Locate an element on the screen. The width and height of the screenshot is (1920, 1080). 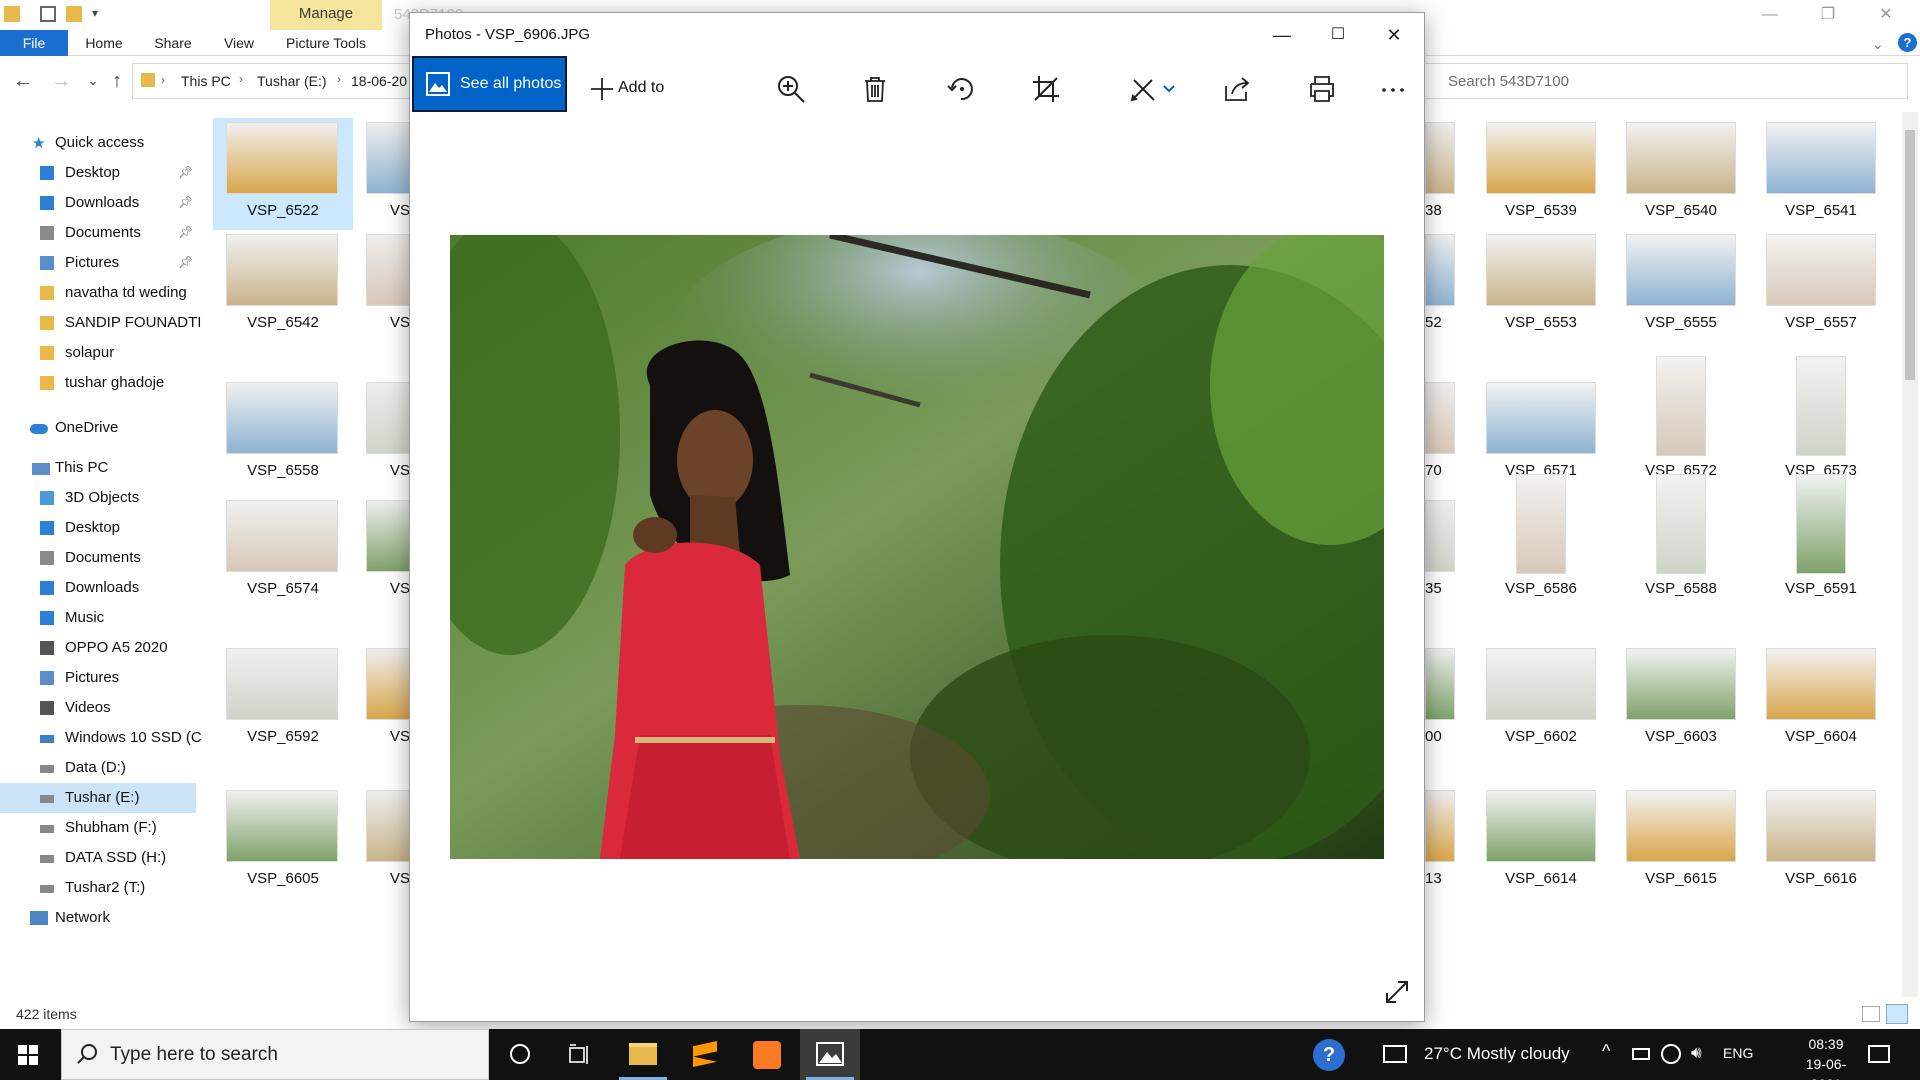
volume-icon: 🔊︎ is located at coordinates (1696, 1053).